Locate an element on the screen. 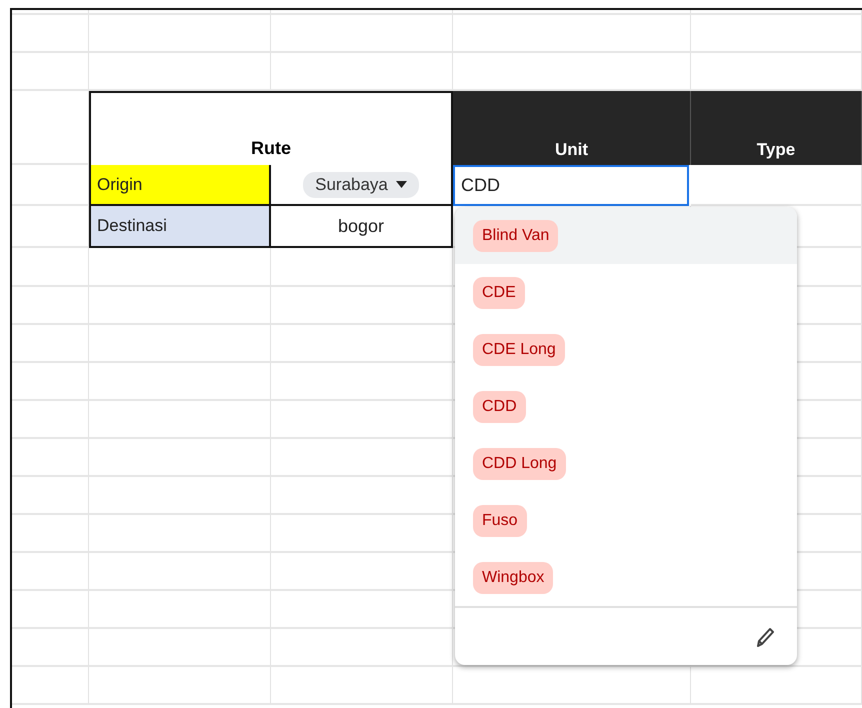  dropdown-chip: Surabaya is located at coordinates (361, 185).